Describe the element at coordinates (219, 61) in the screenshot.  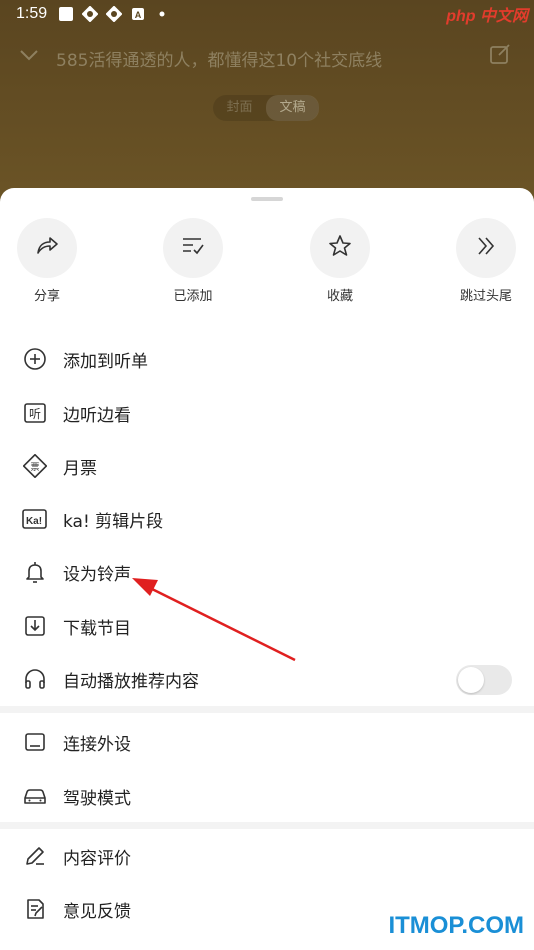
I see `page-title: 585活得通透的人，都懂得这10个社交底线` at that location.